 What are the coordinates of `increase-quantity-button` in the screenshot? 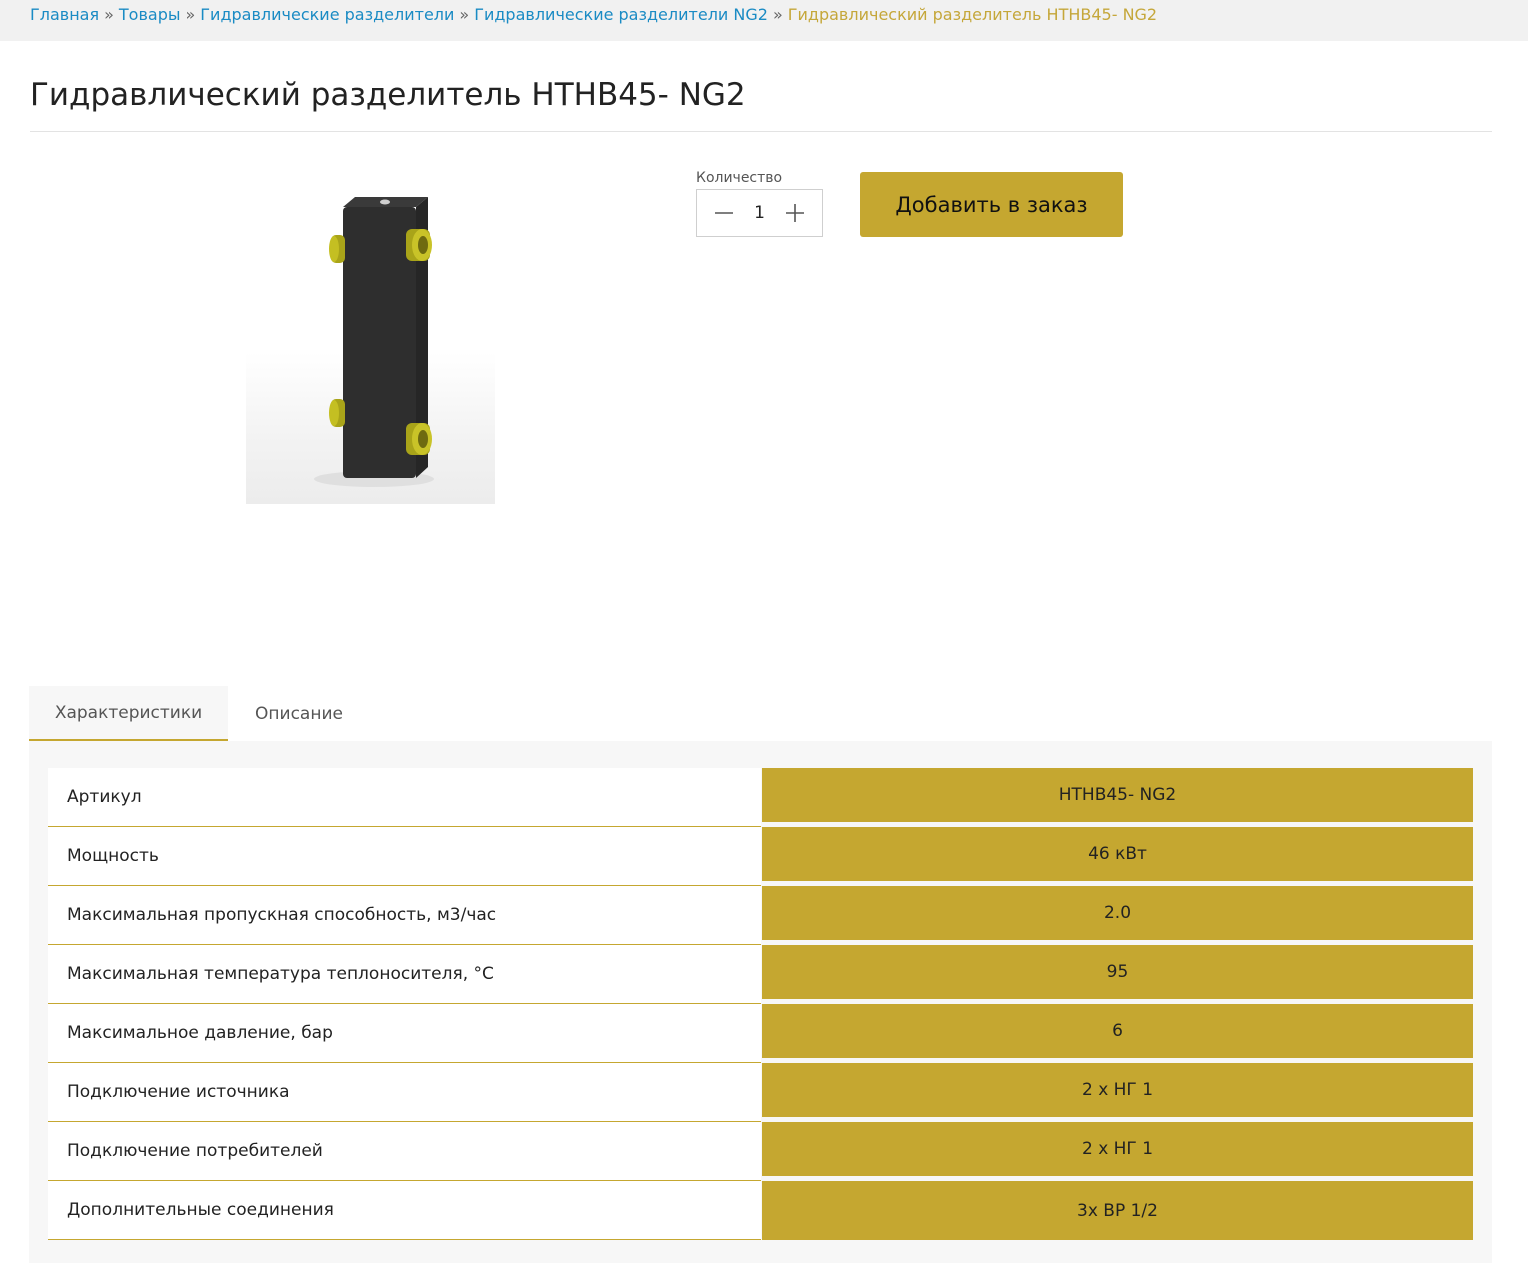 It's located at (795, 213).